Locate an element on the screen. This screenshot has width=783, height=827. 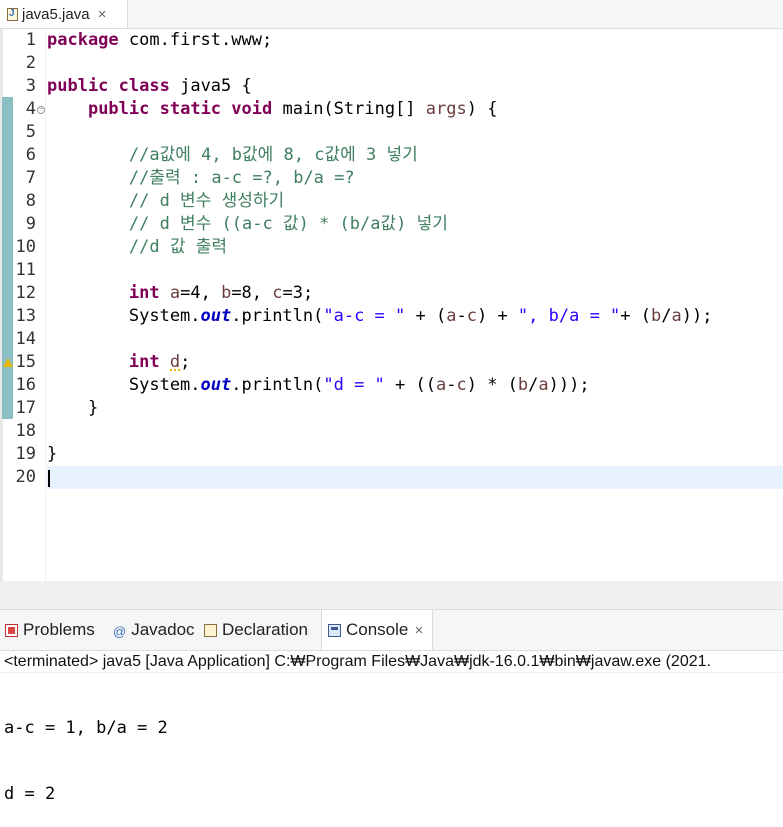
line-number: 6 is located at coordinates (30, 155).